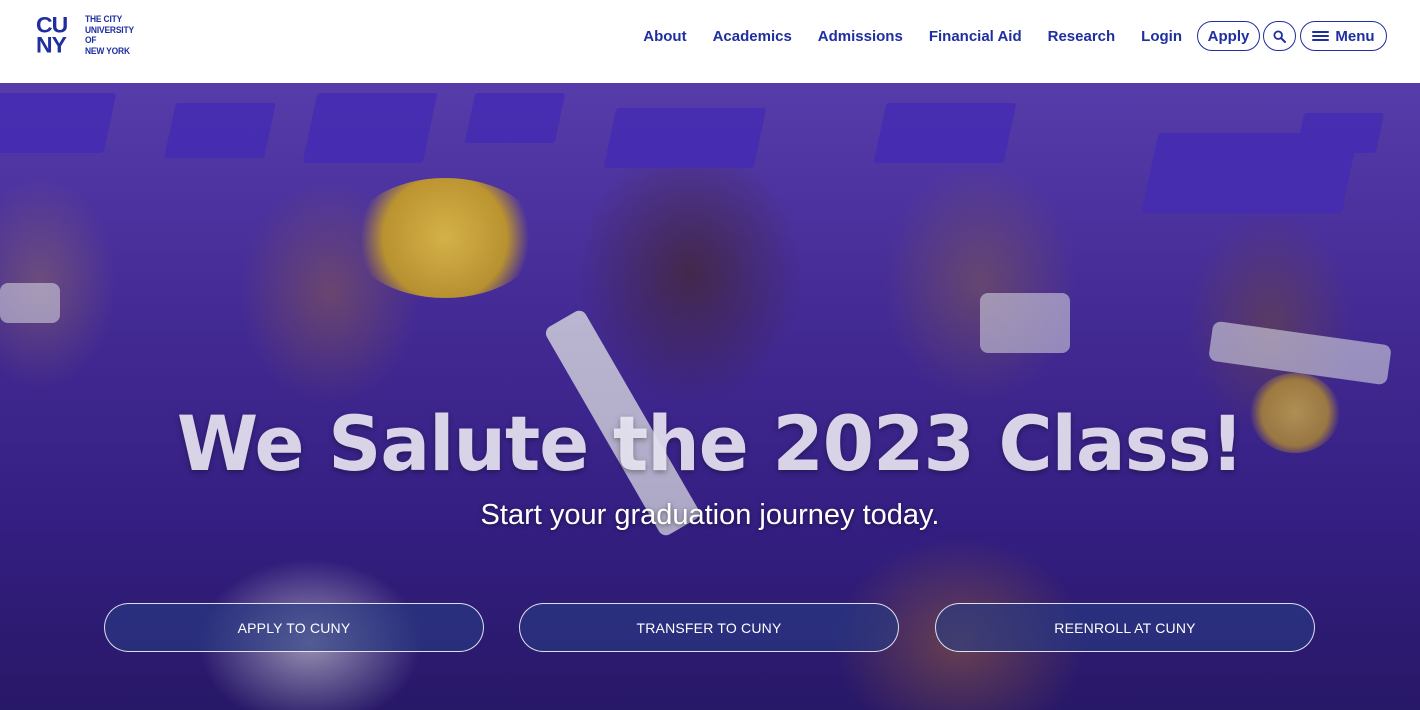 The width and height of the screenshot is (1420, 710). What do you see at coordinates (1082, 36) in the screenshot?
I see `nav-research: Research` at bounding box center [1082, 36].